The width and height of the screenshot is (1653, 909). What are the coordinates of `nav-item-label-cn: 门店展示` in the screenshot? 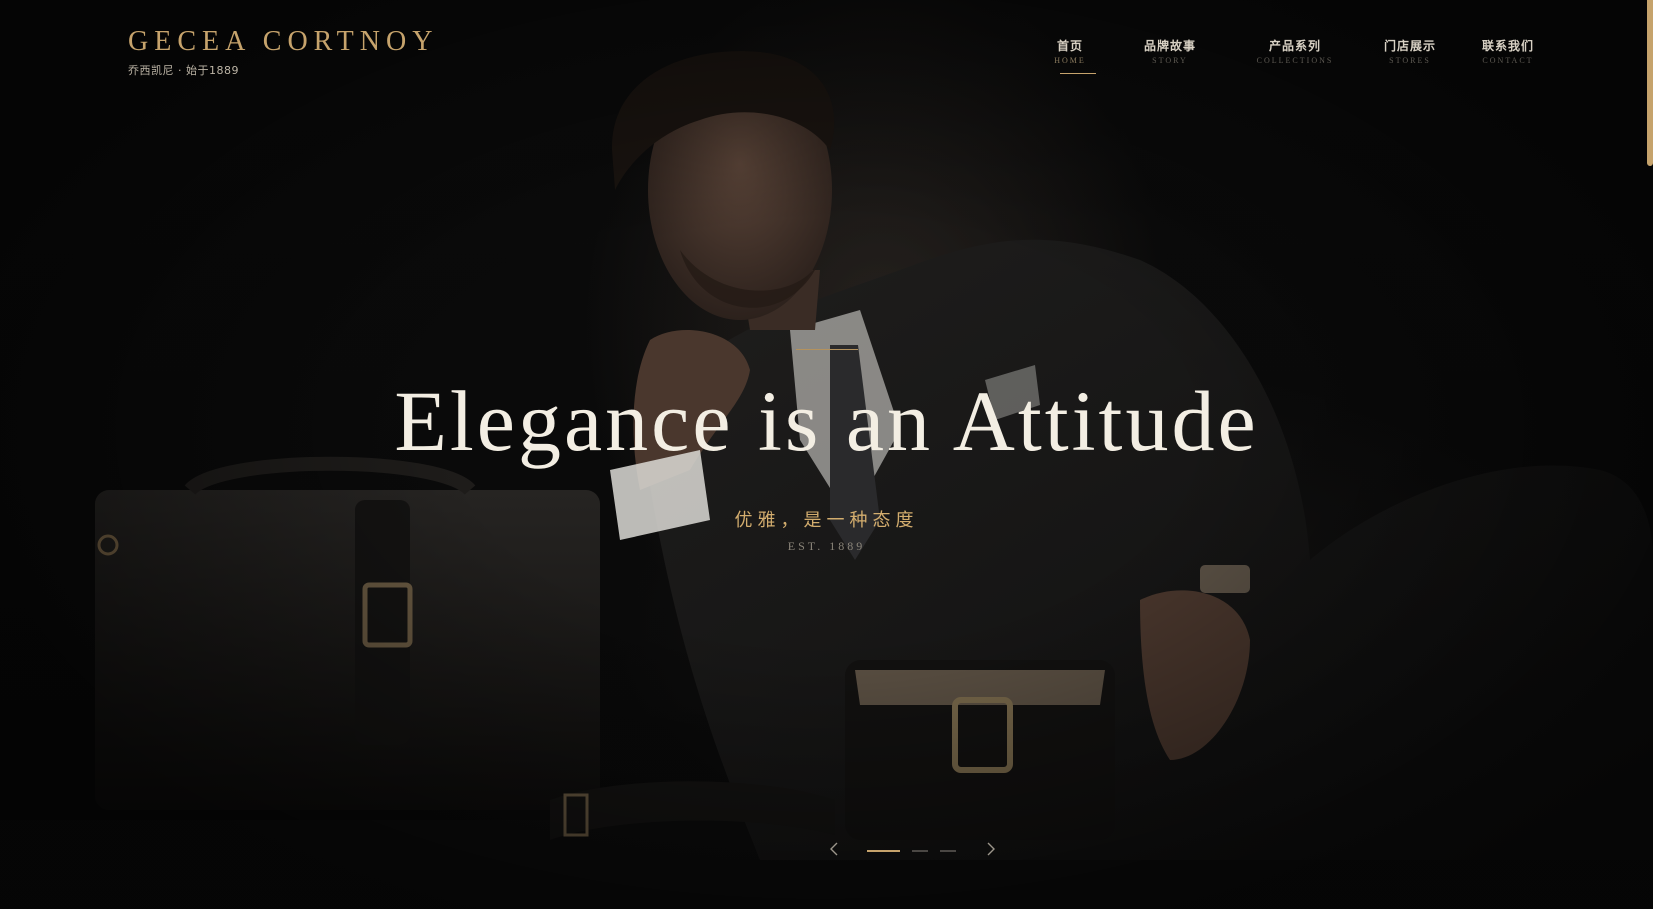 It's located at (1409, 46).